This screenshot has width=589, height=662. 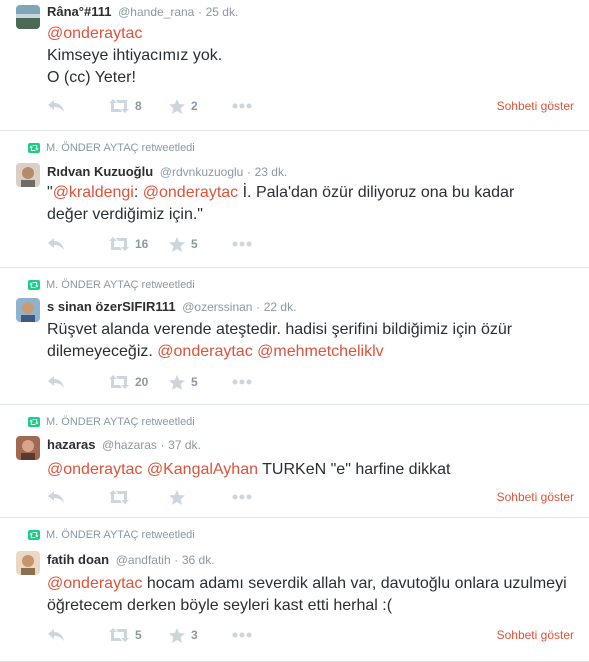 What do you see at coordinates (217, 307) in the screenshot?
I see `user-handle: @ozerssinan` at bounding box center [217, 307].